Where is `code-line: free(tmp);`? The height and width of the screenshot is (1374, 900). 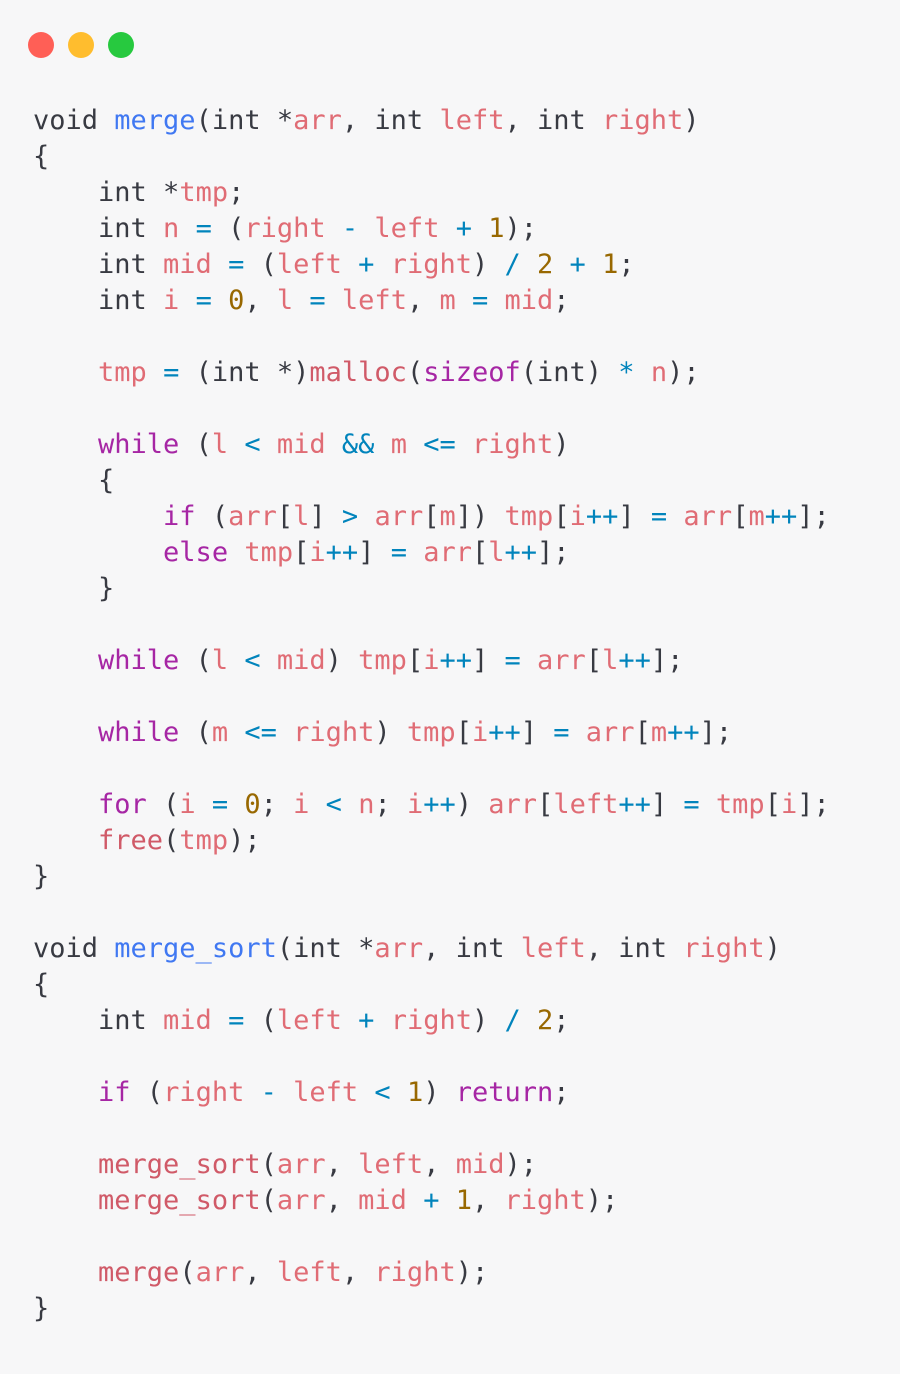 code-line: free(tmp); is located at coordinates (431, 841).